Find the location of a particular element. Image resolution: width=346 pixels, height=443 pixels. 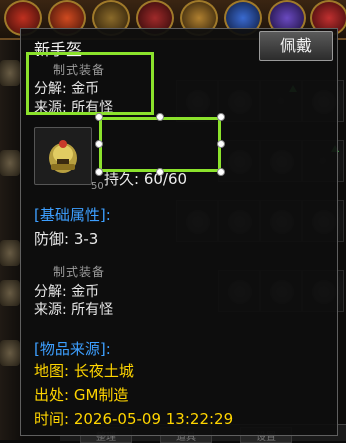

item-origin-title: [物品来源]: is located at coordinates (72, 349).